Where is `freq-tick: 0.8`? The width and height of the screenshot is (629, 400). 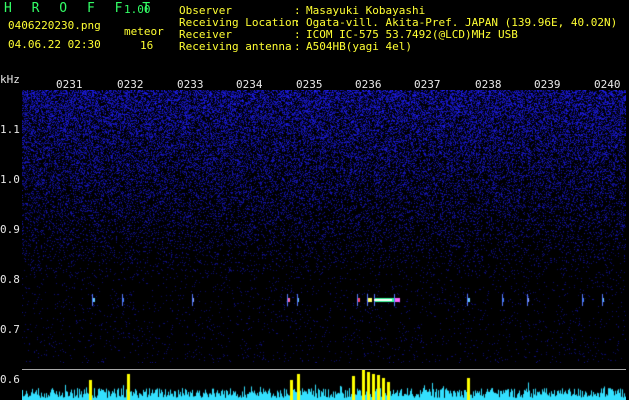 freq-tick: 0.8 is located at coordinates (10, 279).